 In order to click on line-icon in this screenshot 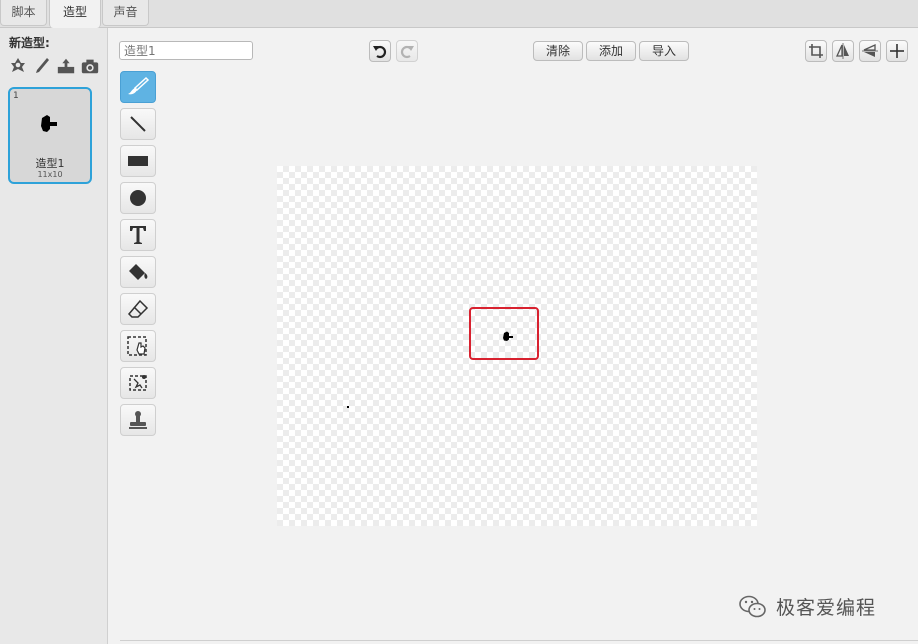, I will do `click(138, 124)`.